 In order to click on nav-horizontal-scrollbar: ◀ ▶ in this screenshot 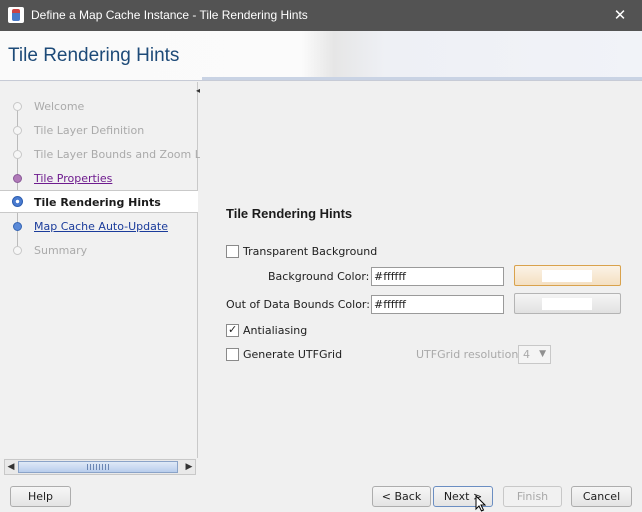, I will do `click(100, 467)`.